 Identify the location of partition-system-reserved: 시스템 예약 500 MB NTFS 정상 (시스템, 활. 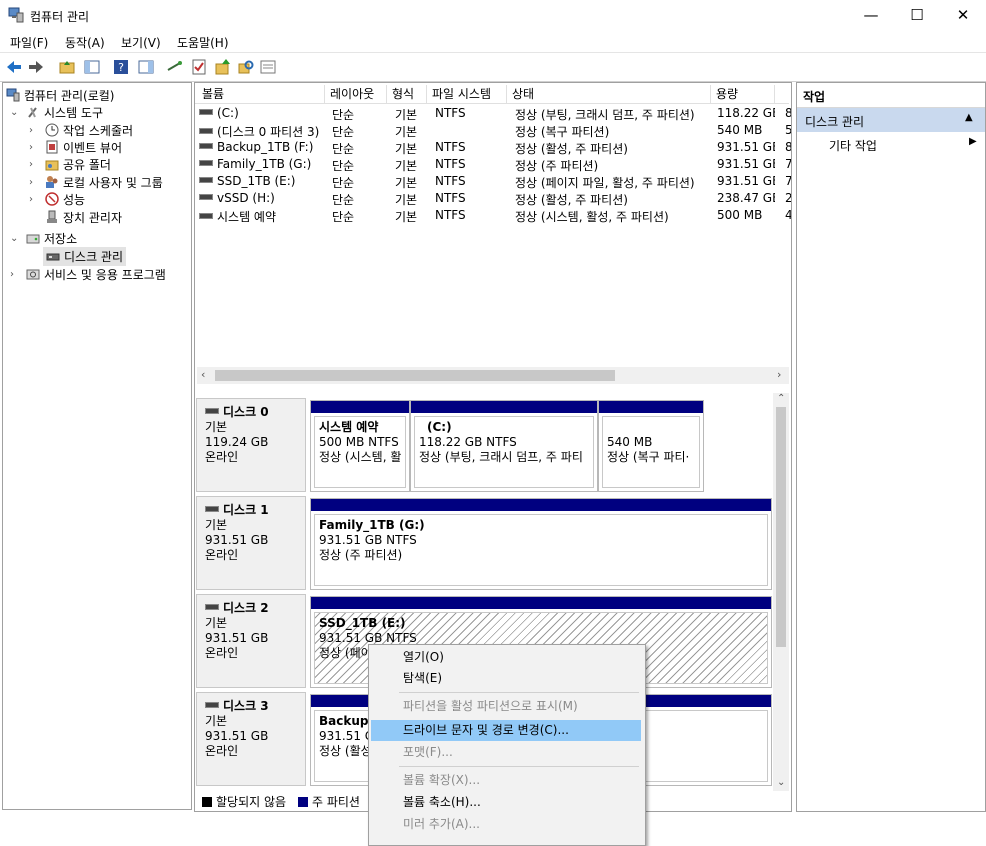
(360, 446).